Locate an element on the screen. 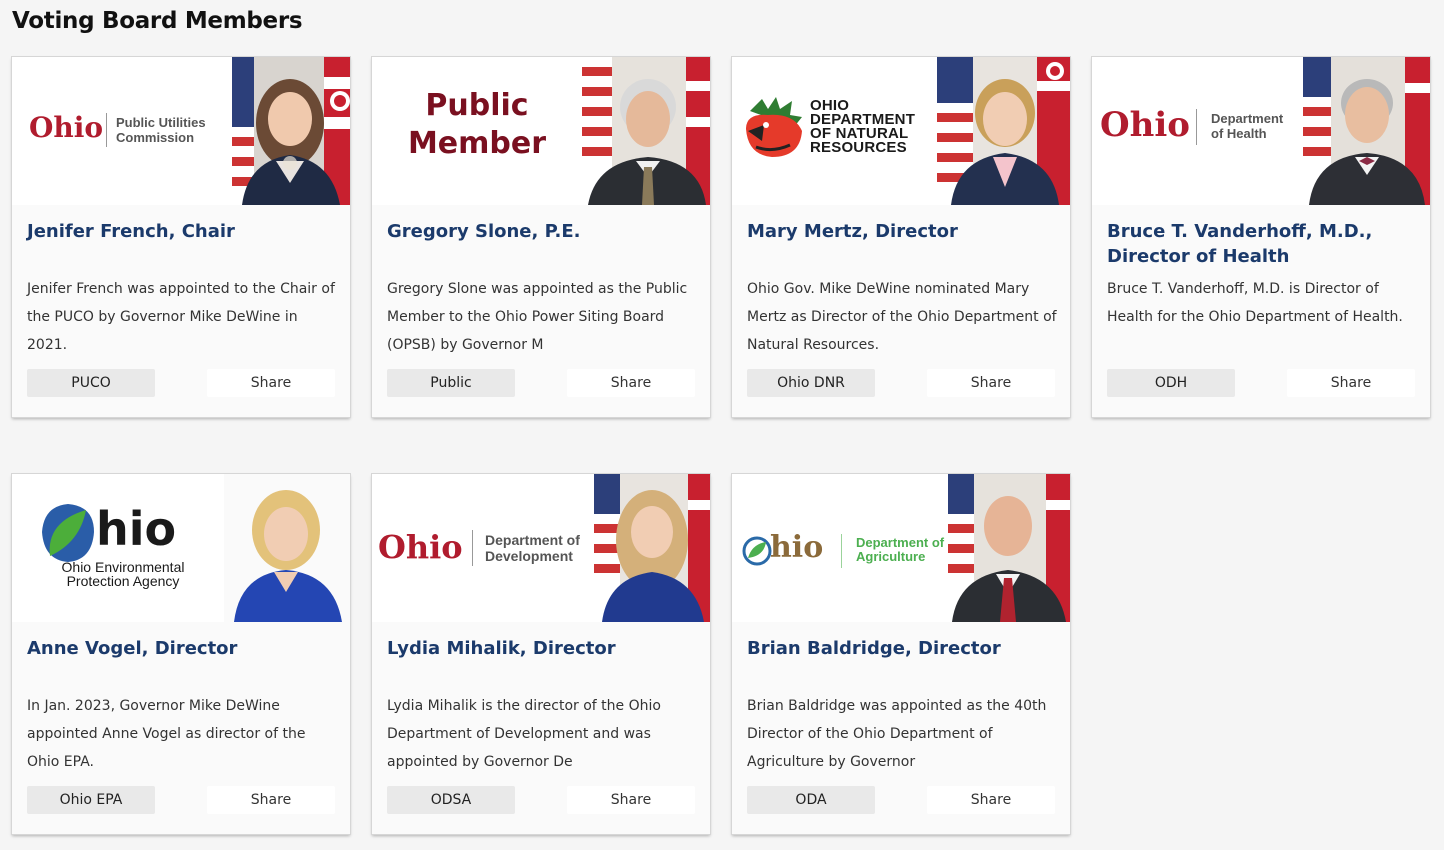  agency-tag: ODH is located at coordinates (1171, 383).